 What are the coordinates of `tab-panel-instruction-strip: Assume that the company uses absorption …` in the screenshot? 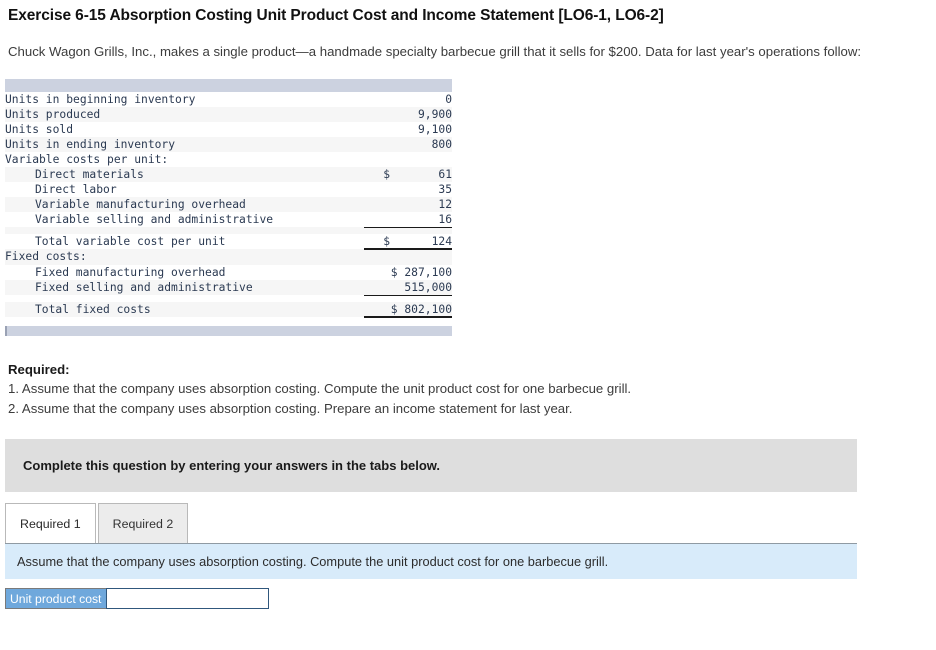 It's located at (431, 561).